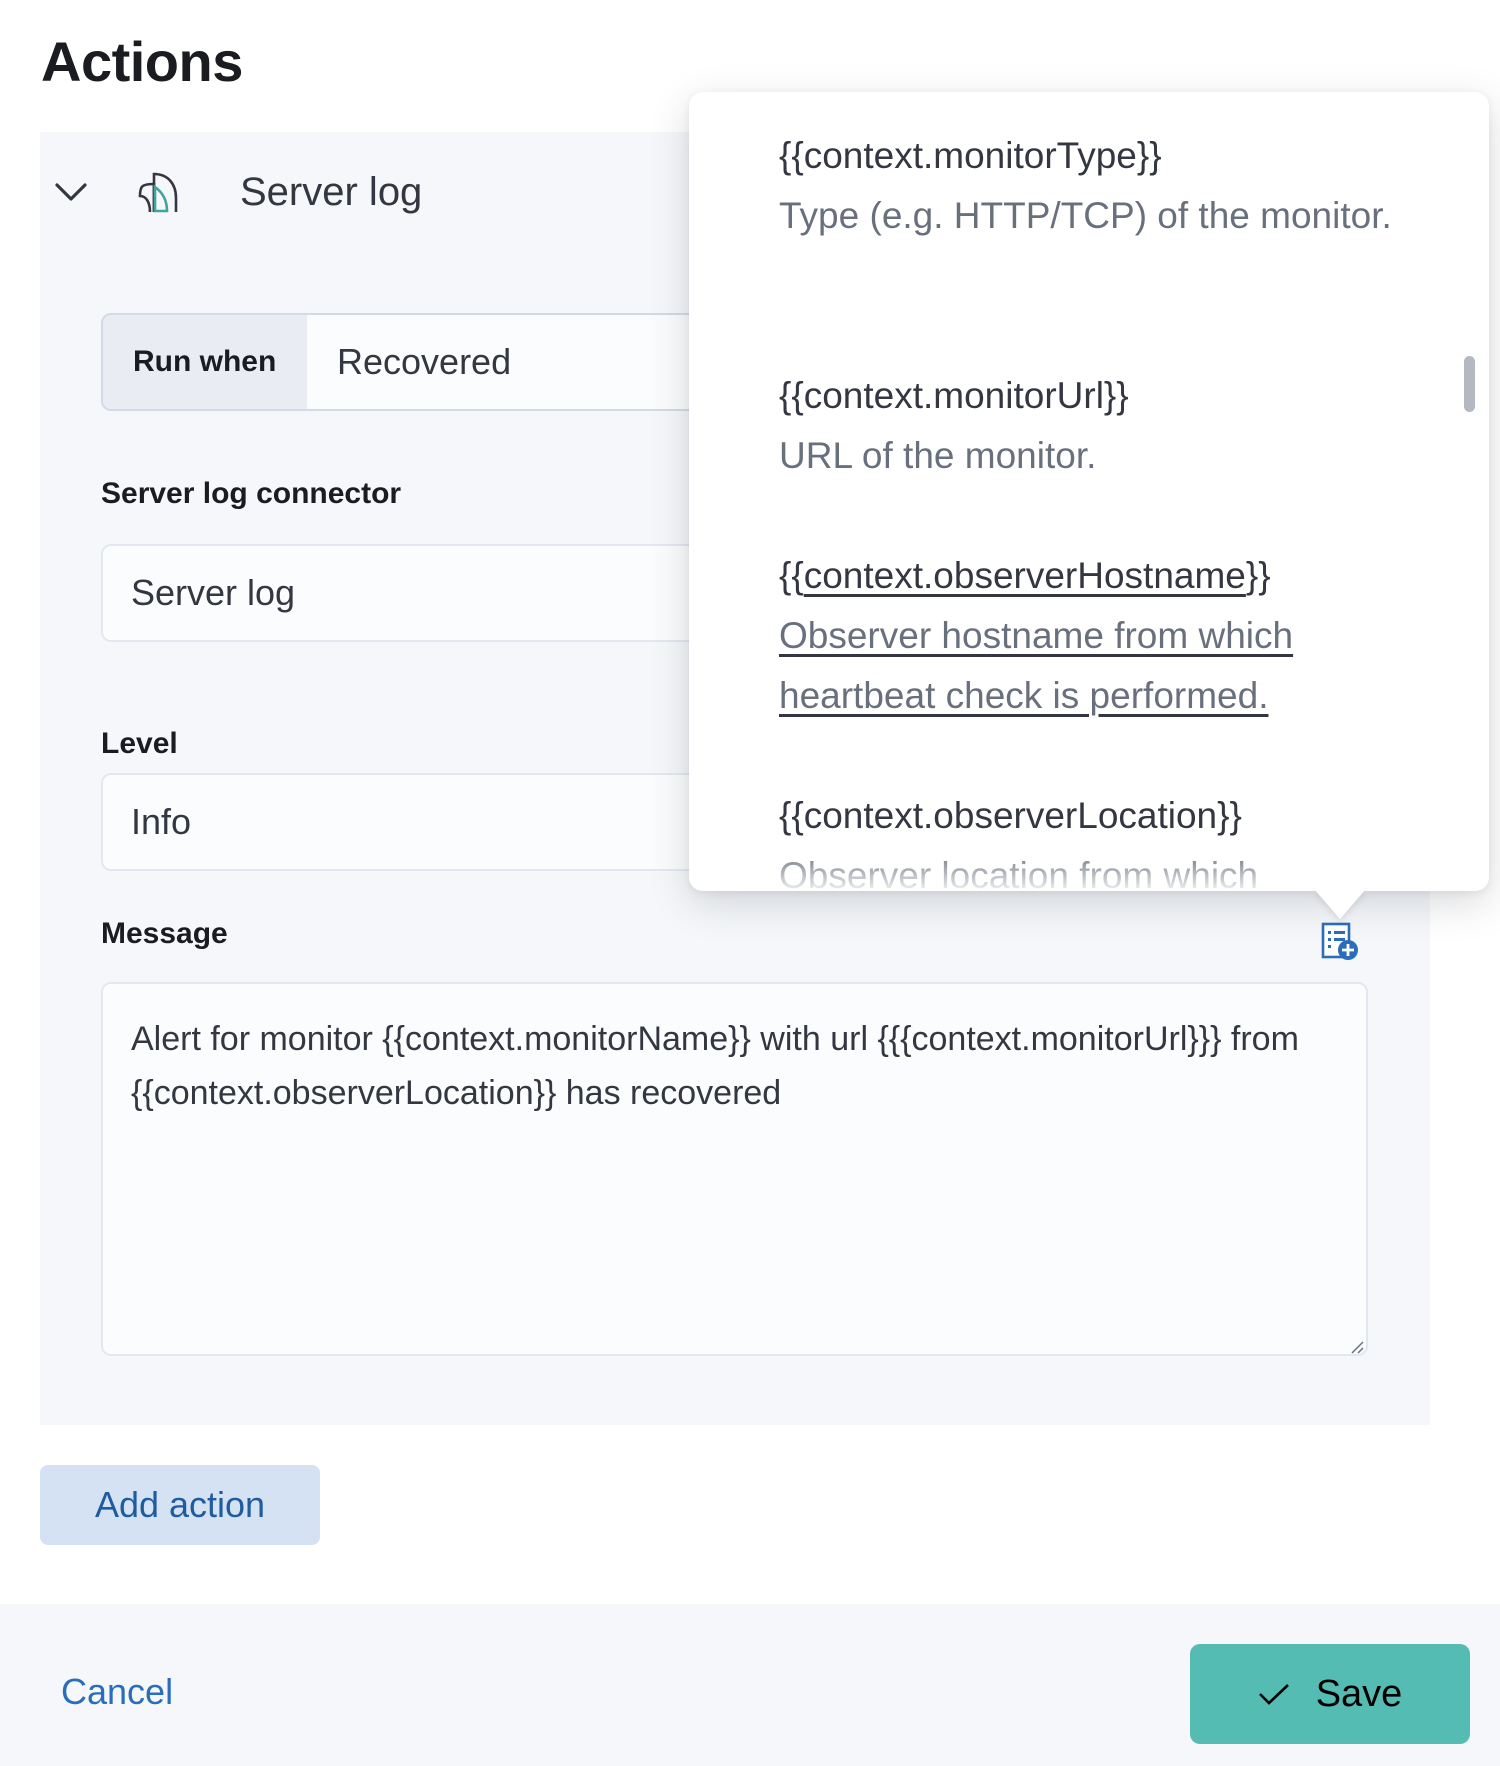 The width and height of the screenshot is (1500, 1766). What do you see at coordinates (71, 191) in the screenshot?
I see `chevron-down-icon` at bounding box center [71, 191].